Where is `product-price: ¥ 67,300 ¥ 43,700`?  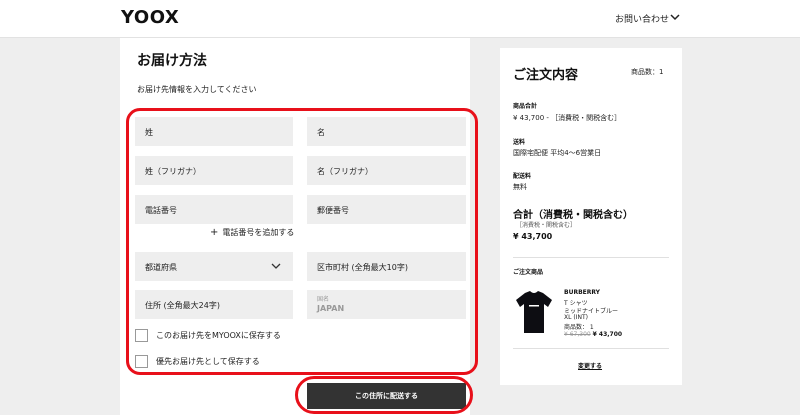 product-price: ¥ 67,300 ¥ 43,700 is located at coordinates (593, 334).